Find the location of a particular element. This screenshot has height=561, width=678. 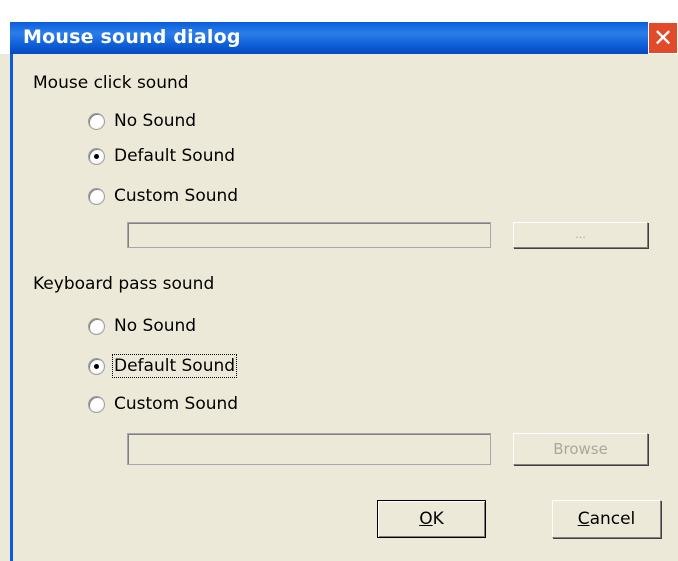

ok-button: OK is located at coordinates (431, 519).